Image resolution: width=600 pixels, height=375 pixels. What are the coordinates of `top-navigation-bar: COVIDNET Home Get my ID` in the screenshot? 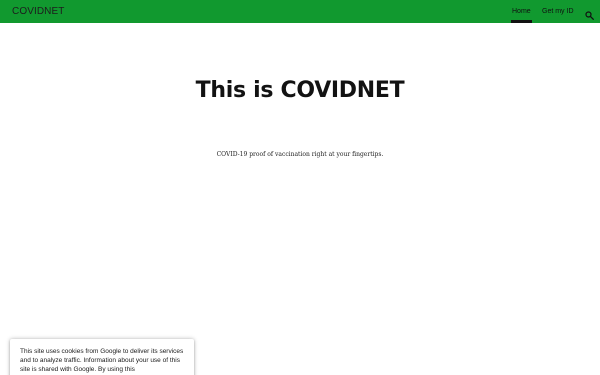 It's located at (300, 11).